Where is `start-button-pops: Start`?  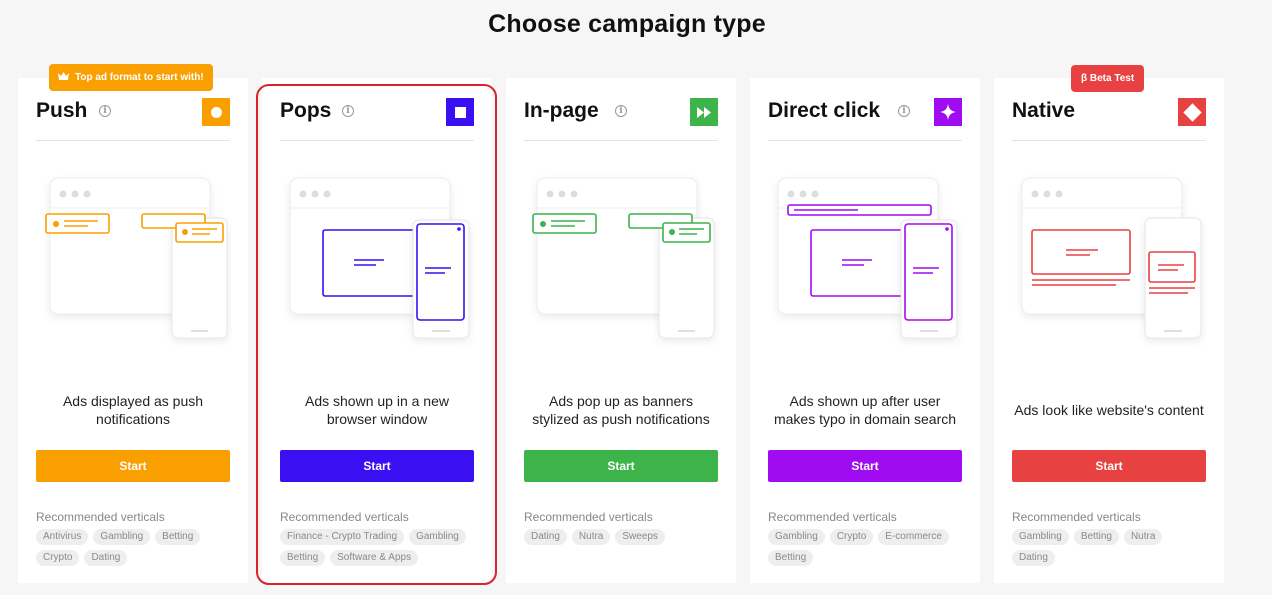 start-button-pops: Start is located at coordinates (377, 466).